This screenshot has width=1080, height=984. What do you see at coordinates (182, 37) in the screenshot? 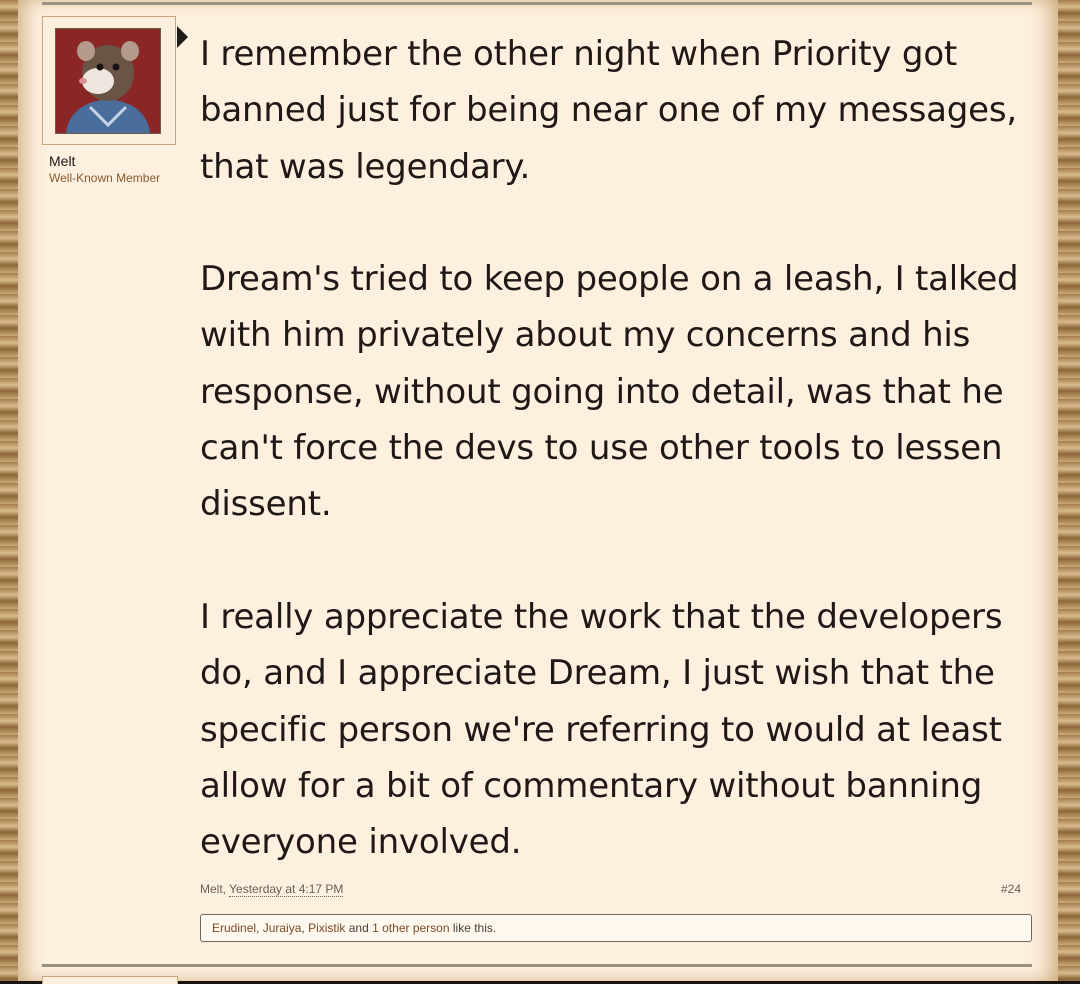
I see `speech-pointer-arrow-icon` at bounding box center [182, 37].